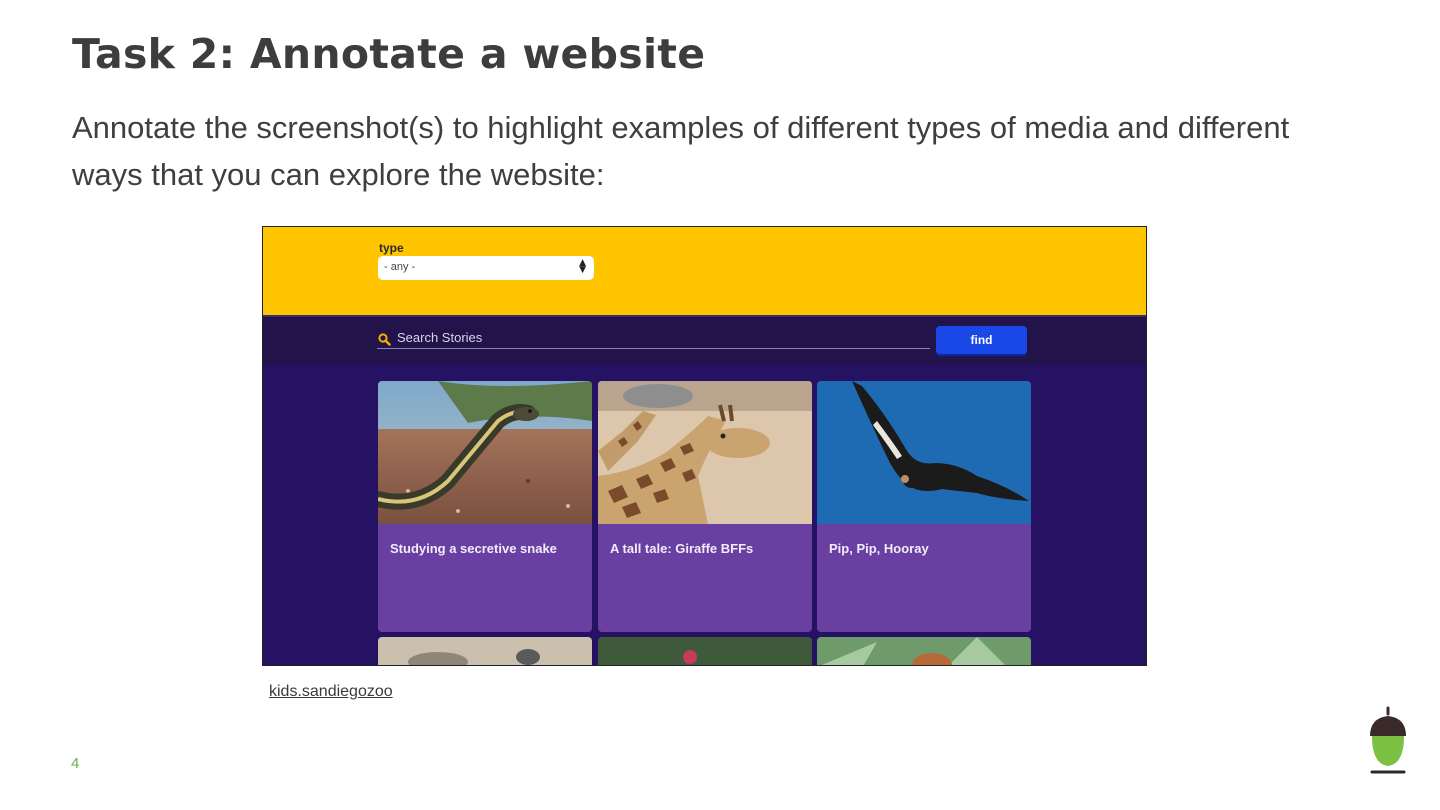  I want to click on type-filter-value: - any -, so click(400, 267).